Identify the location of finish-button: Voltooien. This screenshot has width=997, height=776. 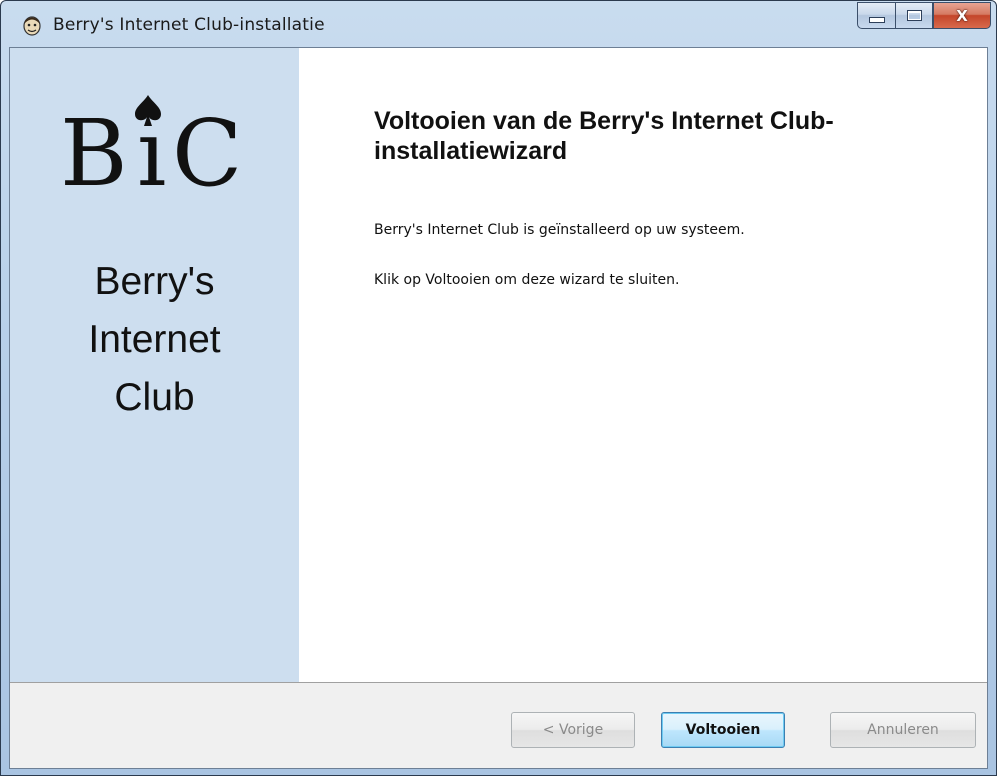
(723, 730).